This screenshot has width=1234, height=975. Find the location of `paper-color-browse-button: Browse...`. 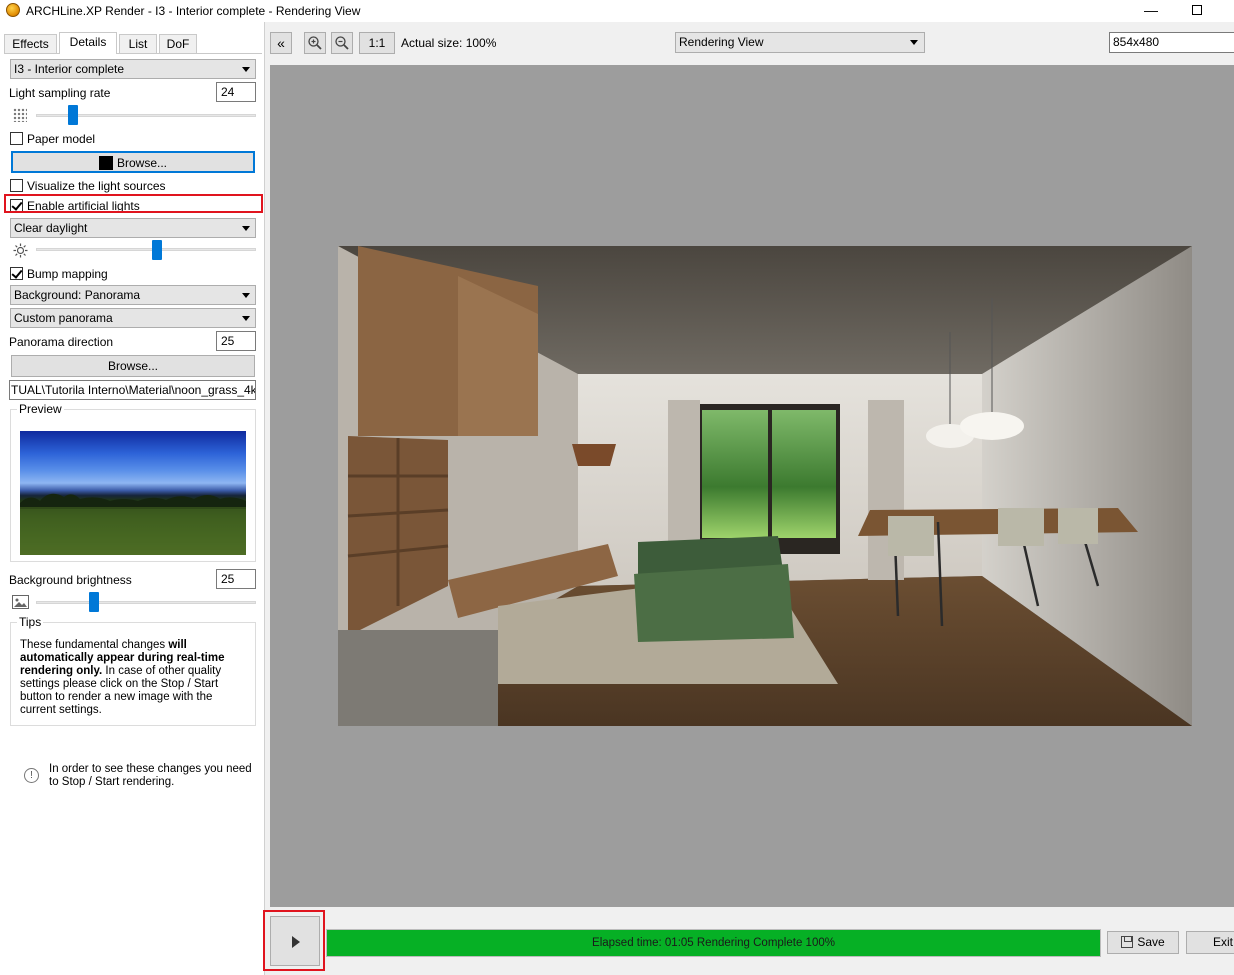

paper-color-browse-button: Browse... is located at coordinates (133, 162).